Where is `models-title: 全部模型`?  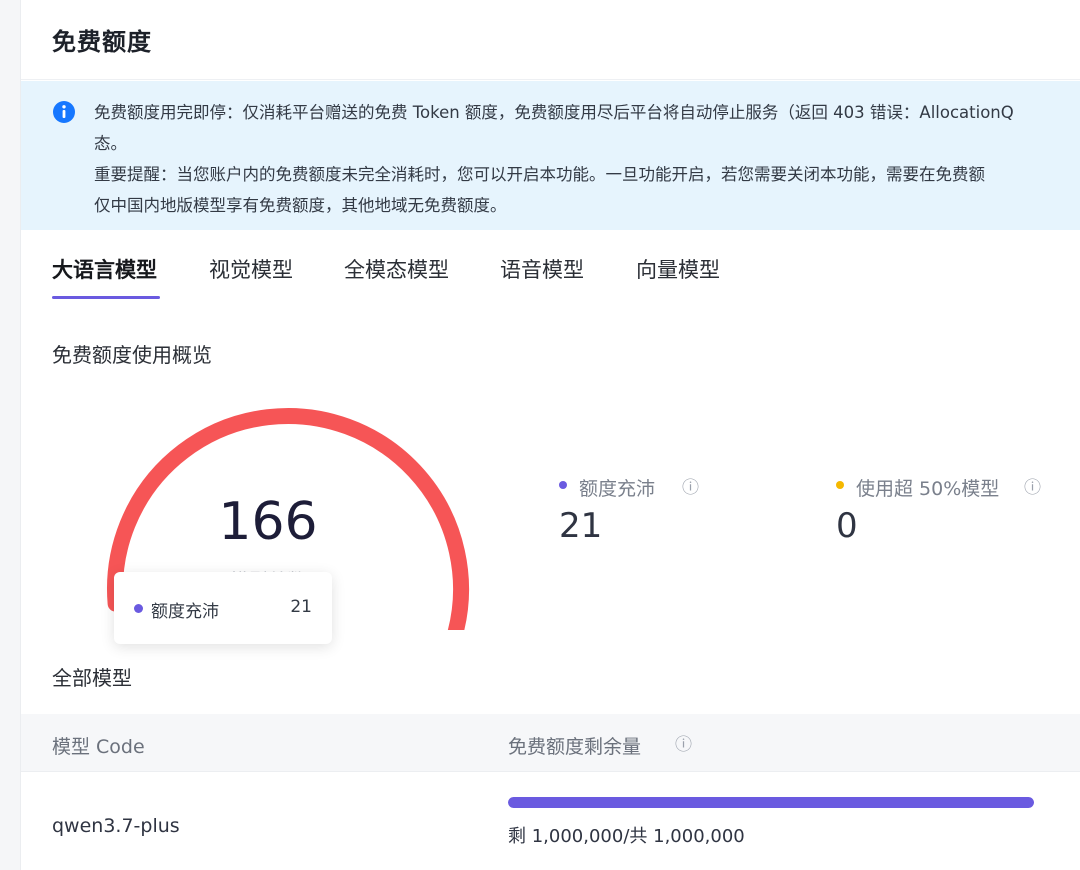
models-title: 全部模型 is located at coordinates (92, 678).